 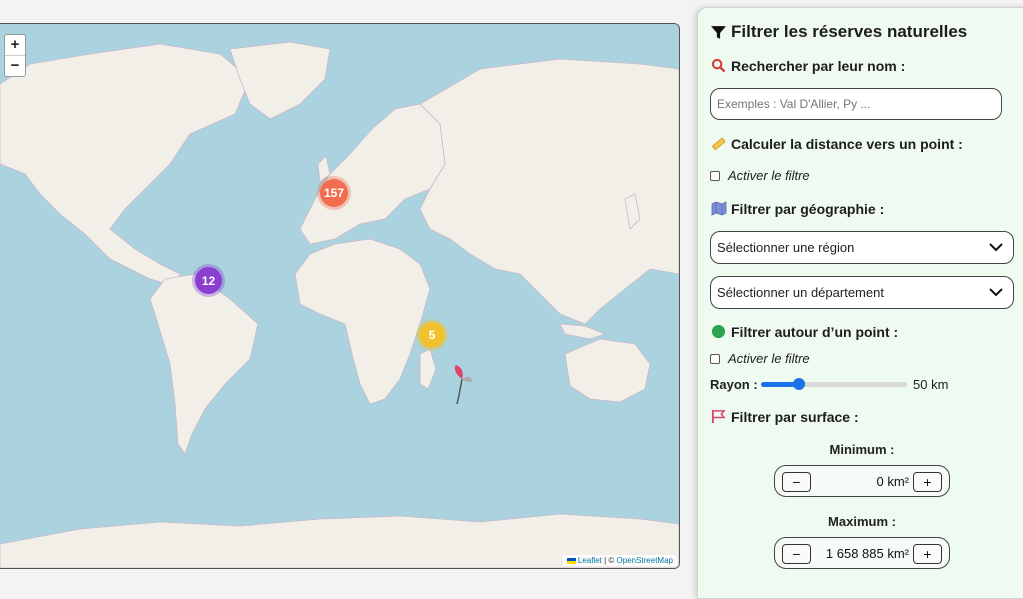 What do you see at coordinates (718, 416) in the screenshot?
I see `flag-icon` at bounding box center [718, 416].